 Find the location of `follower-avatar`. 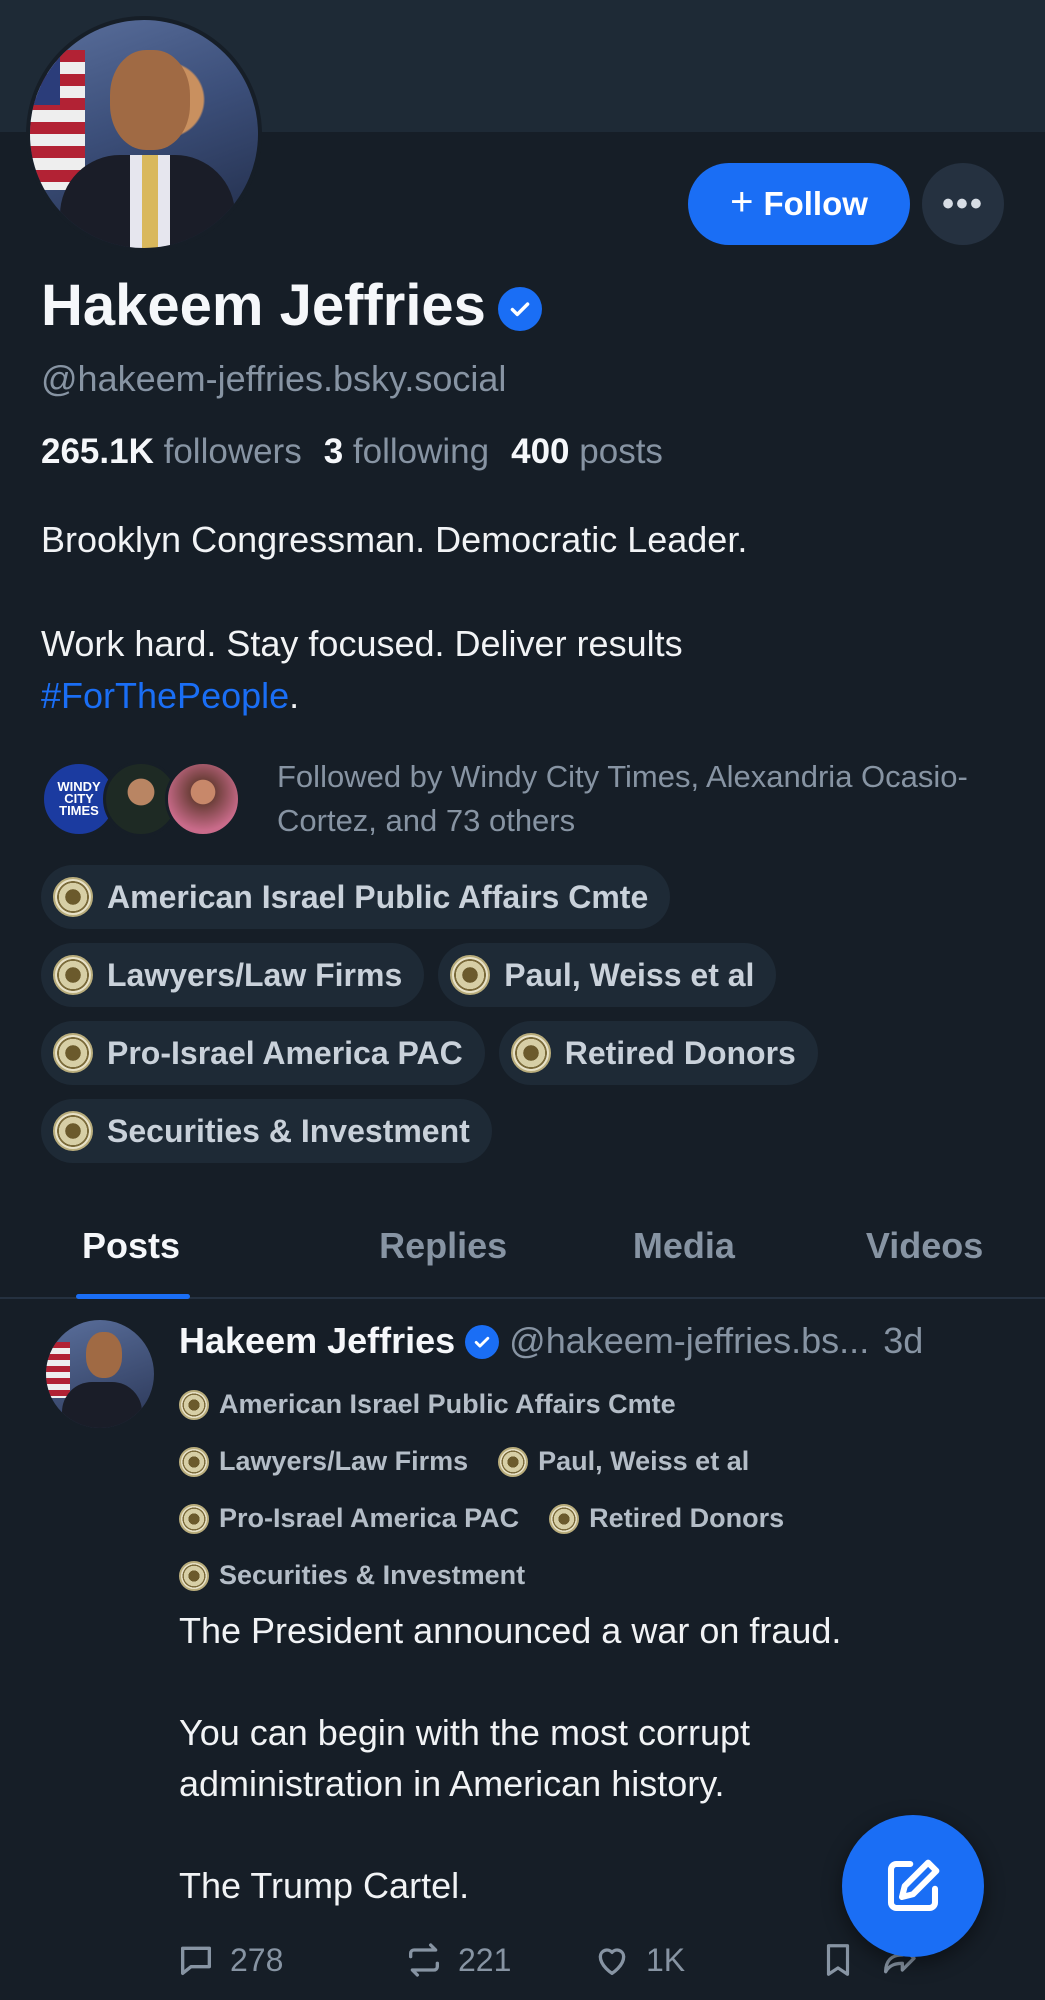

follower-avatar is located at coordinates (203, 799).